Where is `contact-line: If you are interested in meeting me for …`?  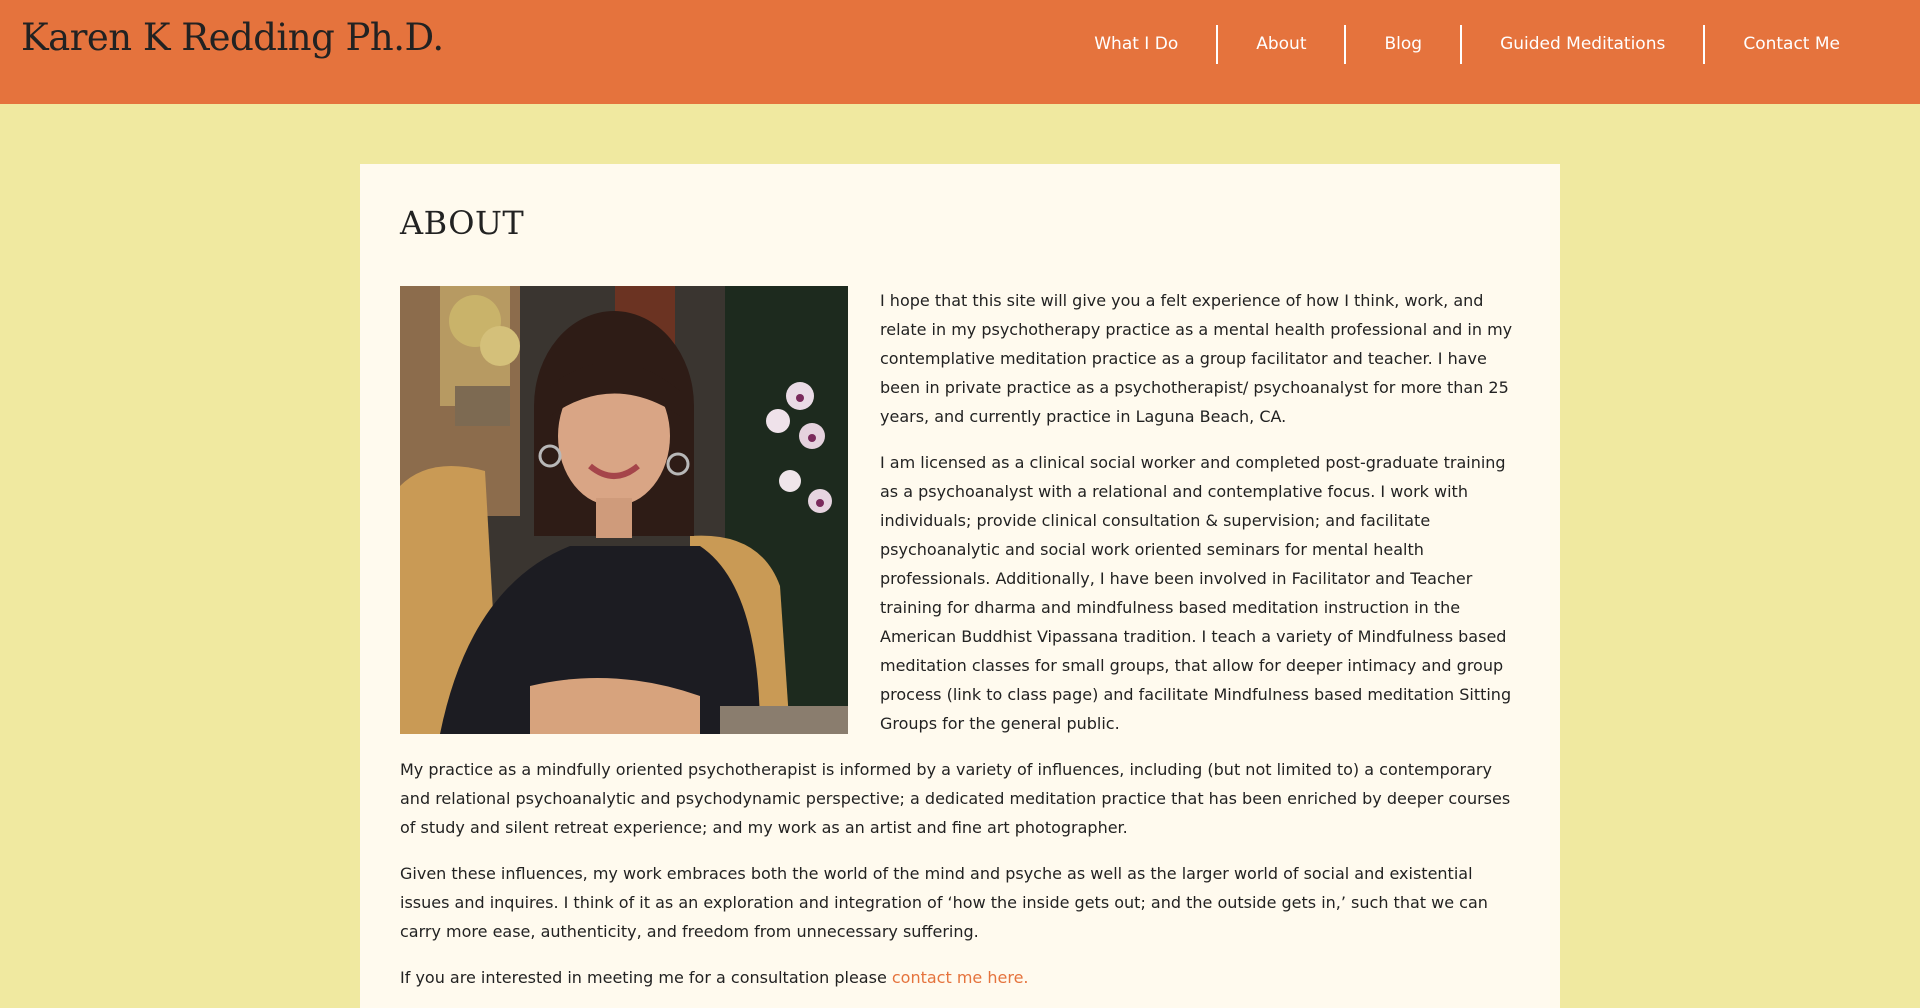 contact-line: If you are interested in meeting me for … is located at coordinates (960, 977).